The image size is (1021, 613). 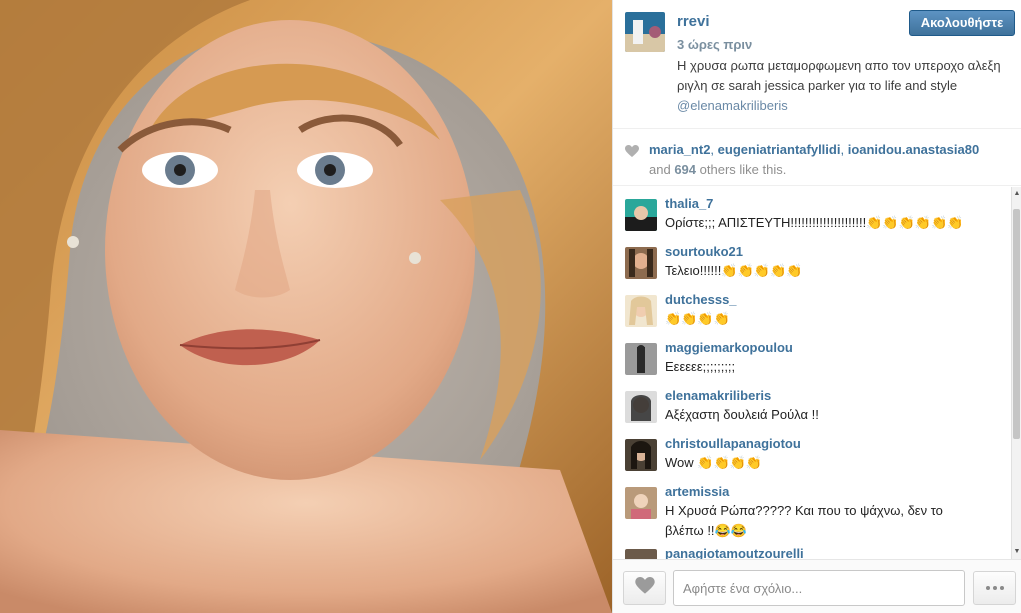 I want to click on likes-count: 694, so click(x=685, y=169).